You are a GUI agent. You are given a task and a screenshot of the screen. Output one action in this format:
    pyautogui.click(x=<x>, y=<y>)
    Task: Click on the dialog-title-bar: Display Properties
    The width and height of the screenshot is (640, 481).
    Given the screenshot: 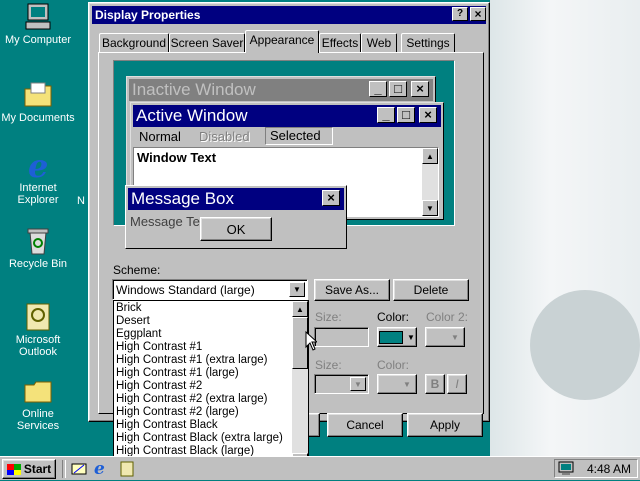 What is the action you would take?
    pyautogui.click(x=289, y=15)
    